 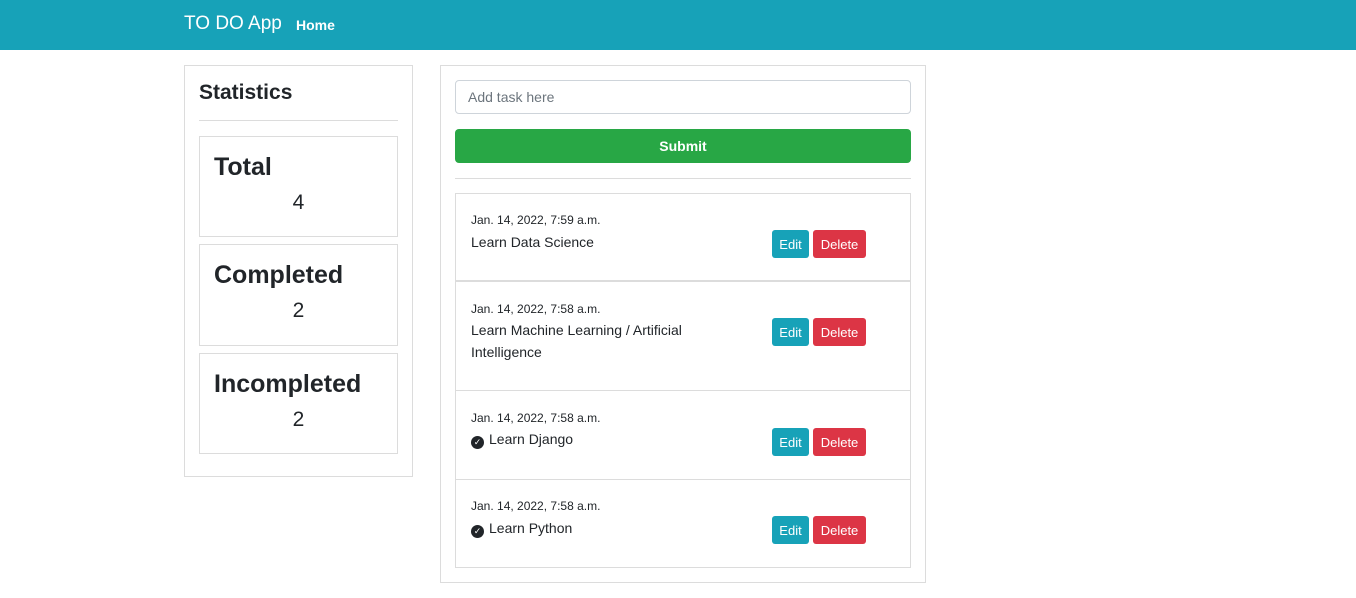 I want to click on form-divider, so click(x=683, y=178).